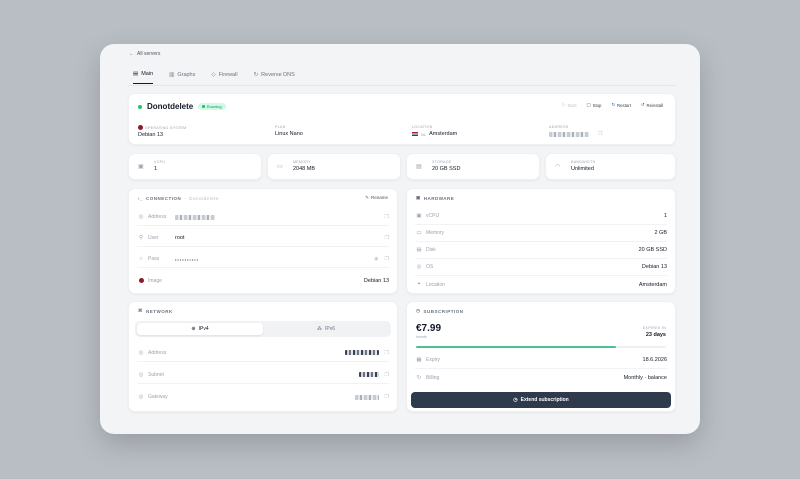 The height and width of the screenshot is (479, 800). I want to click on shield-icon: ◇, so click(213, 74).